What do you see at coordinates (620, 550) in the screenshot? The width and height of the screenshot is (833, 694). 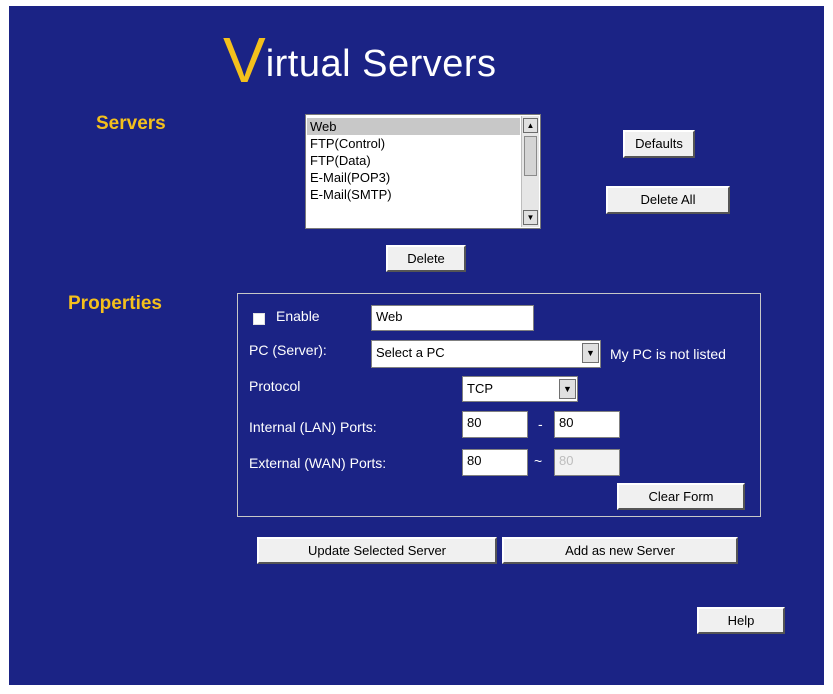 I see `add-new-server-button: Add as new Server` at bounding box center [620, 550].